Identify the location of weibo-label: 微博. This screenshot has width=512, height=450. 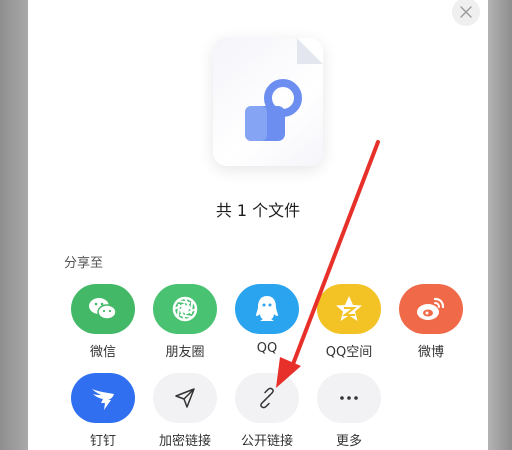
(430, 352).